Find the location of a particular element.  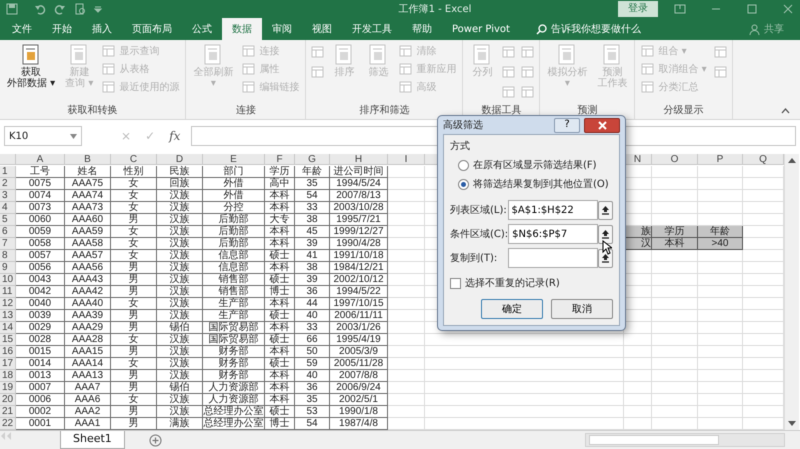

save-icon is located at coordinates (12, 9).